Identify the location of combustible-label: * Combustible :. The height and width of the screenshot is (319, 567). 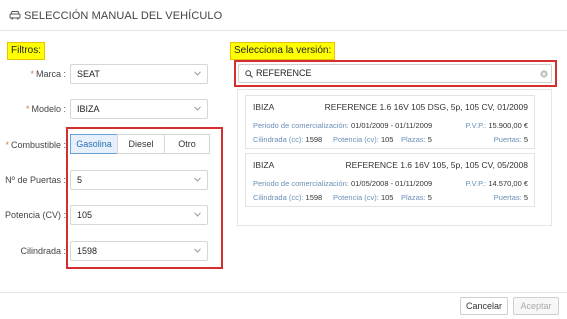
(35, 145).